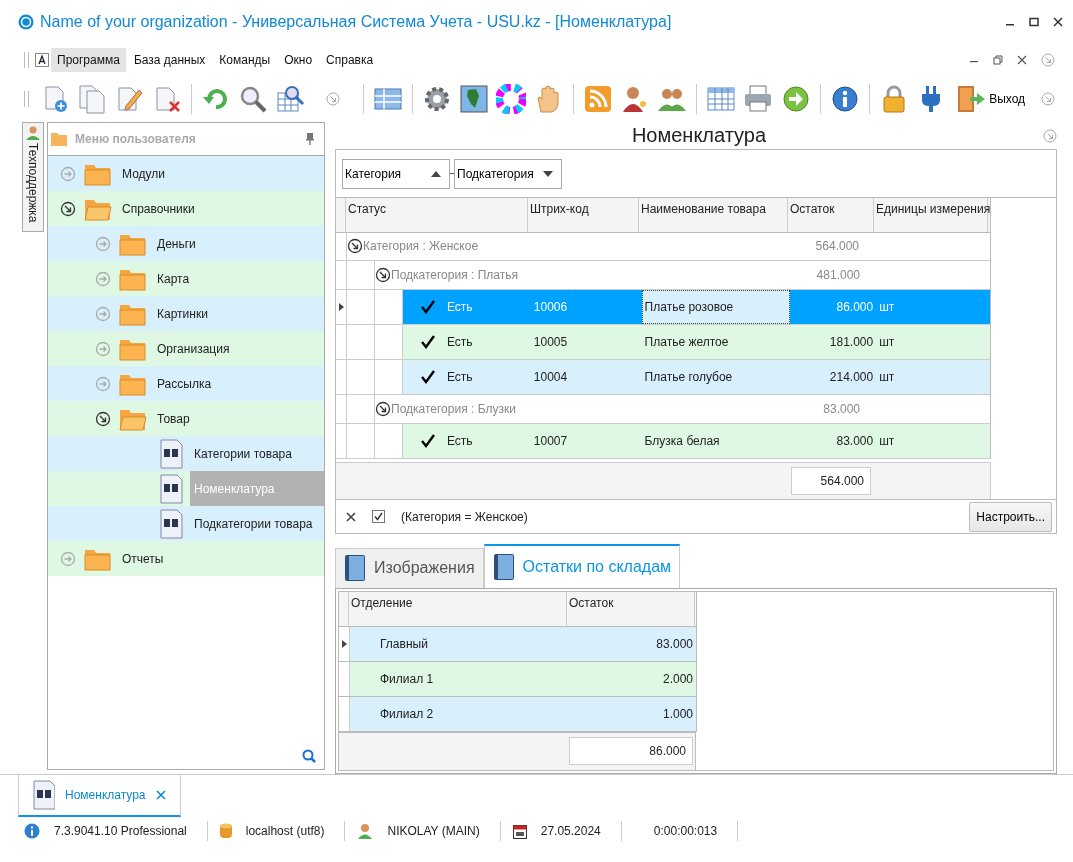 Image resolution: width=1073 pixels, height=862 pixels. What do you see at coordinates (1034, 22) in the screenshot?
I see `maximize-icon` at bounding box center [1034, 22].